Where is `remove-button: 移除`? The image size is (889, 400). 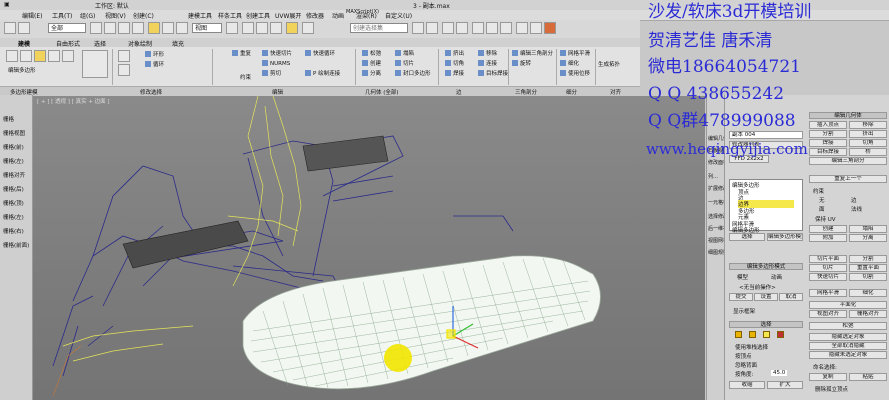
remove-button: 移除 is located at coordinates (487, 54).